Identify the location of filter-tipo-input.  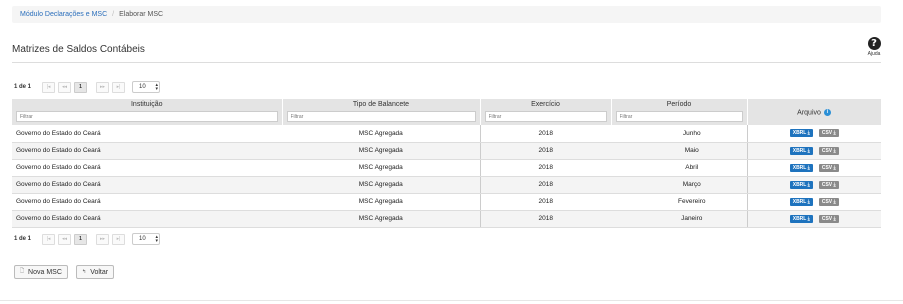
(381, 116).